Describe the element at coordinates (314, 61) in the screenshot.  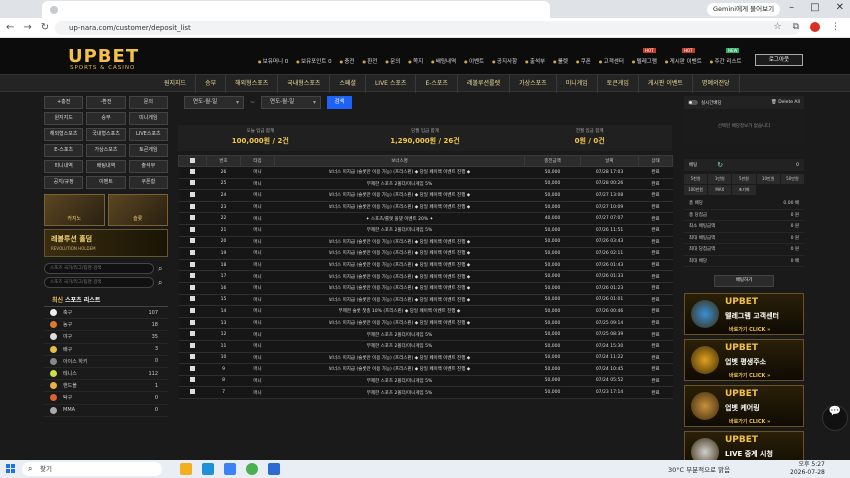
I see `top-nav-item: 보유포인트 0` at that location.